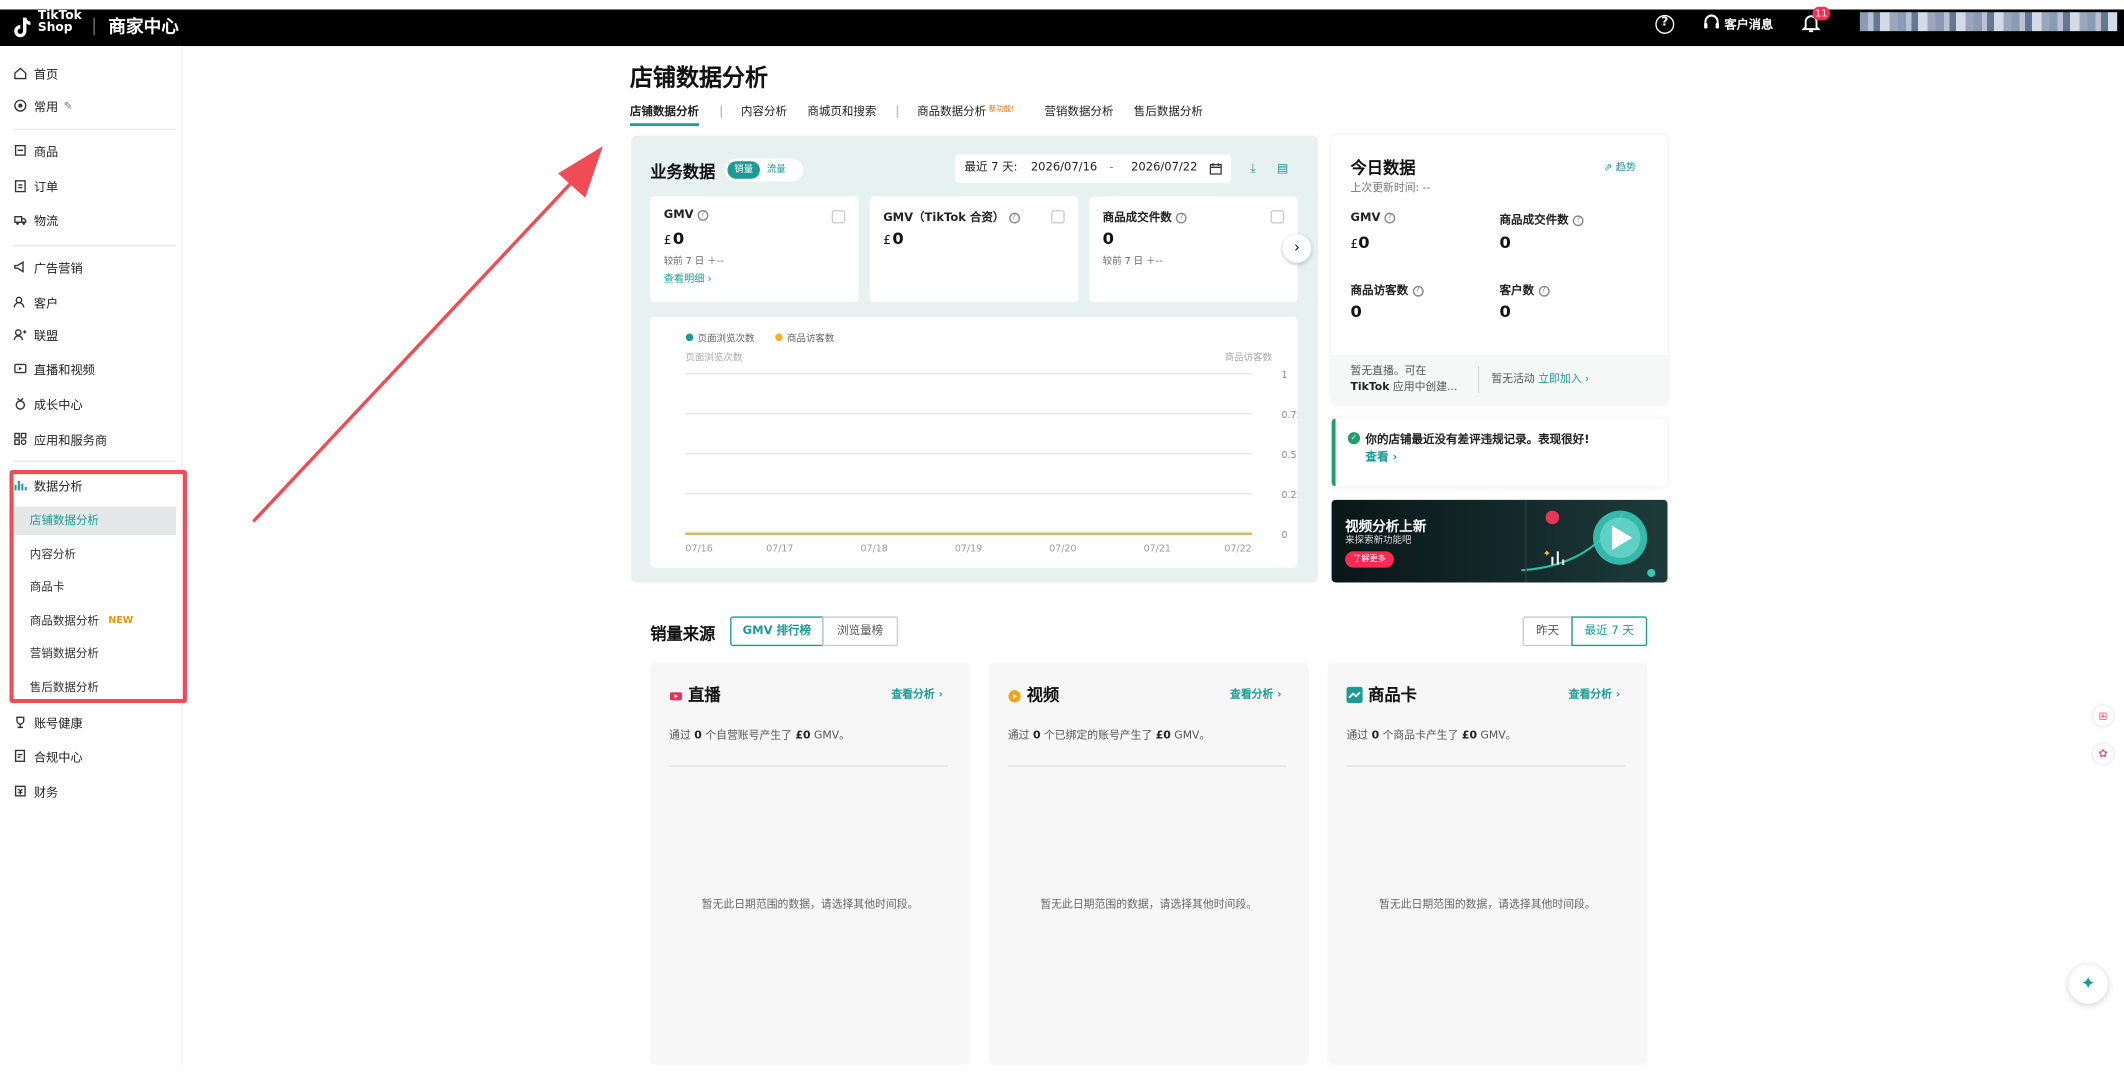 This screenshot has height=1090, width=2124. I want to click on tab-after-sales-analytics: 售后数据分析, so click(1168, 111).